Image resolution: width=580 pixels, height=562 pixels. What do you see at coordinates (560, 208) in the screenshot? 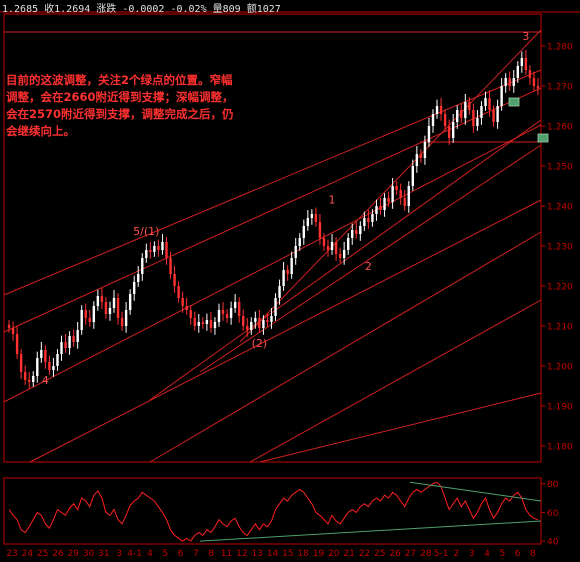
I see `y-tick-label: 1.240` at bounding box center [560, 208].